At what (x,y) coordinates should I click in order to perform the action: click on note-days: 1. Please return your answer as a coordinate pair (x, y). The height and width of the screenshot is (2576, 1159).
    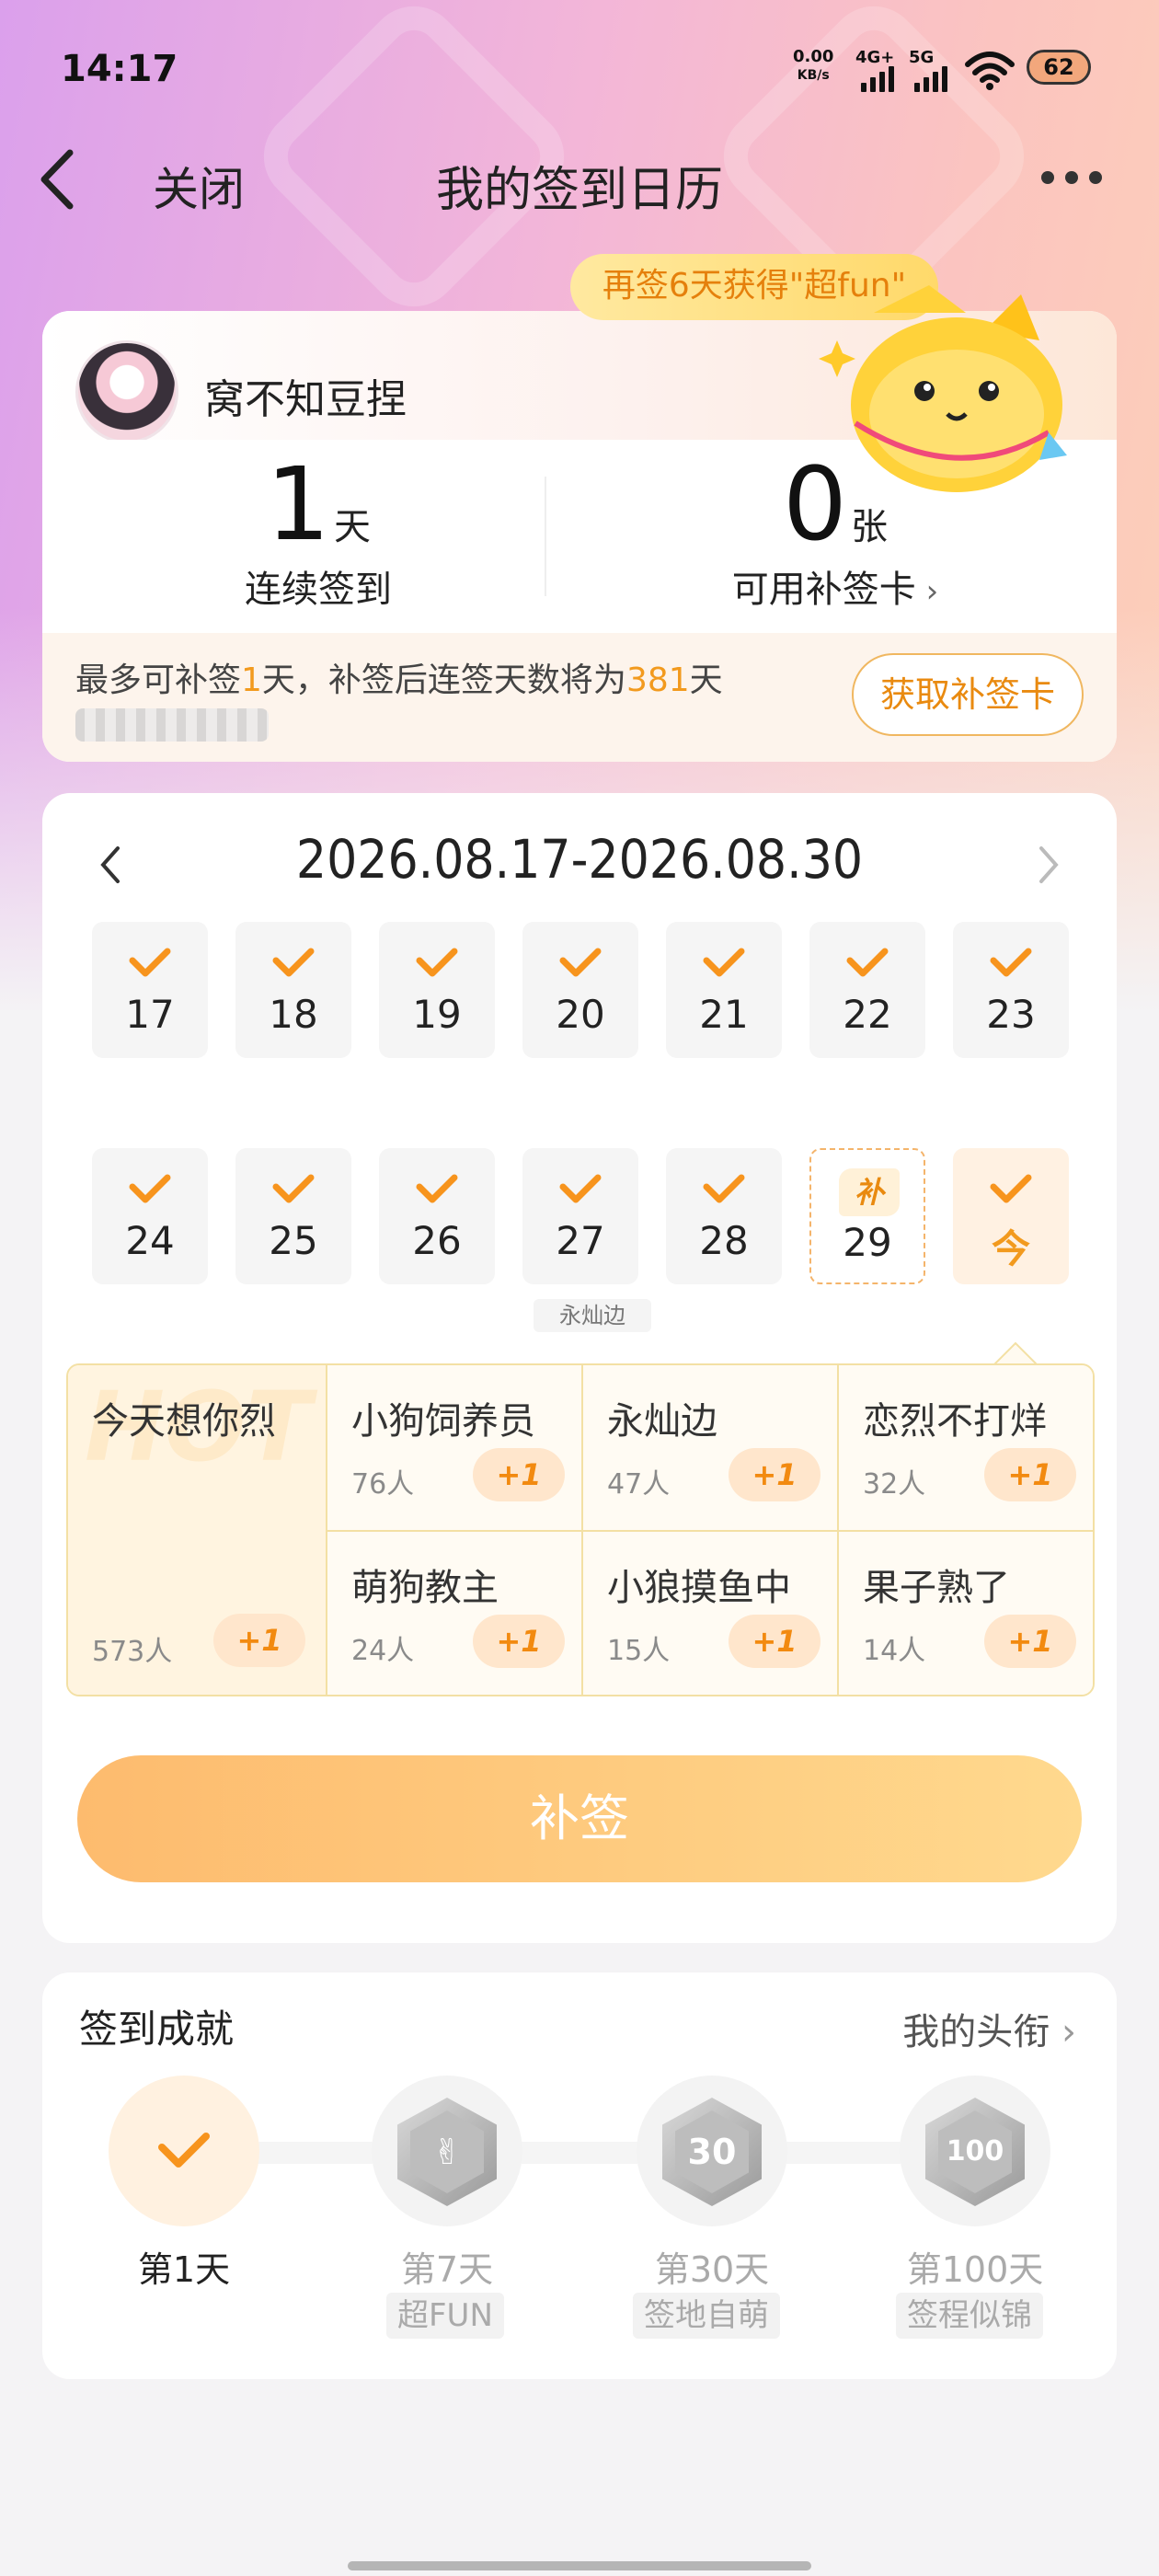
    Looking at the image, I should click on (251, 680).